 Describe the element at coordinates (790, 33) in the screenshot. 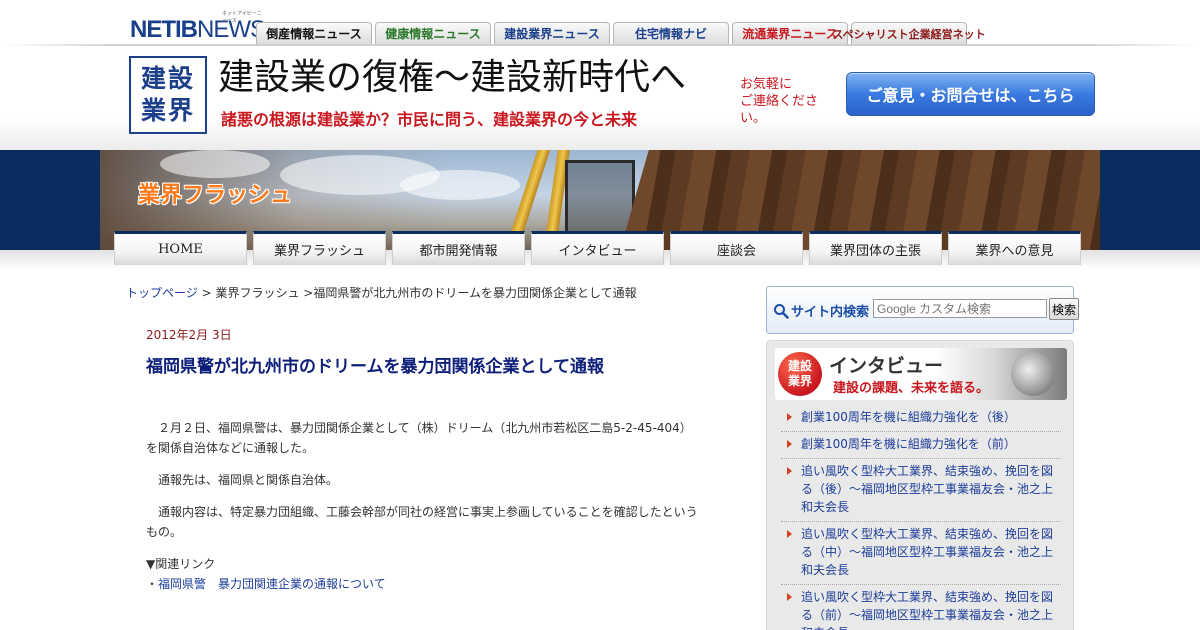

I see `tab-retail-news: 流通業界ニュース` at that location.